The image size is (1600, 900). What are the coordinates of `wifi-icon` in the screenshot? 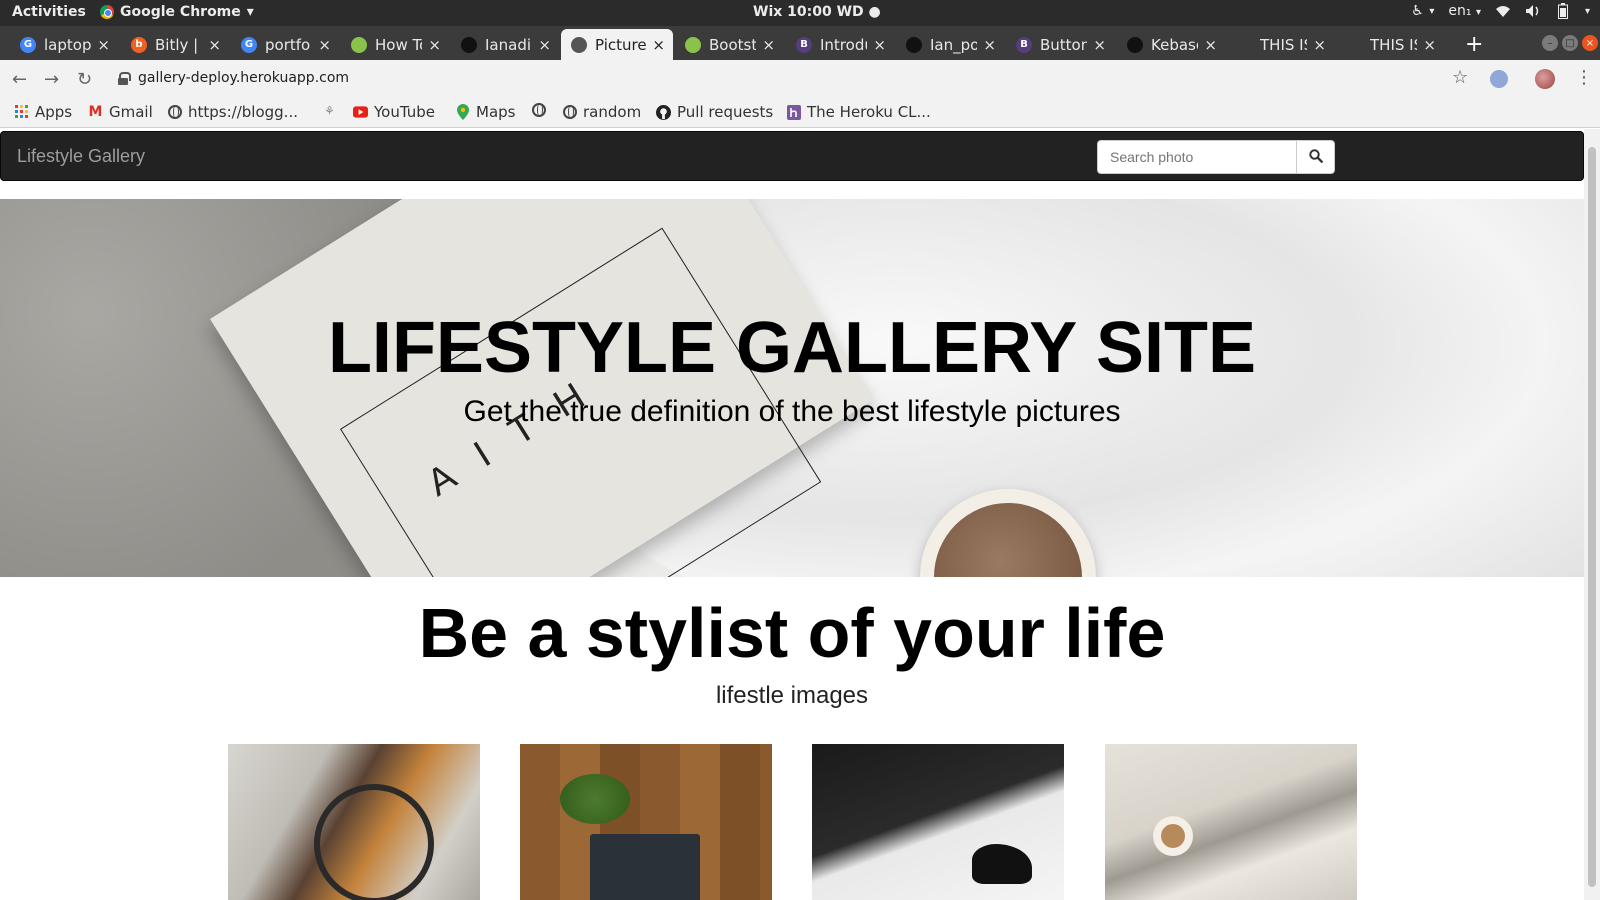 It's located at (1503, 11).